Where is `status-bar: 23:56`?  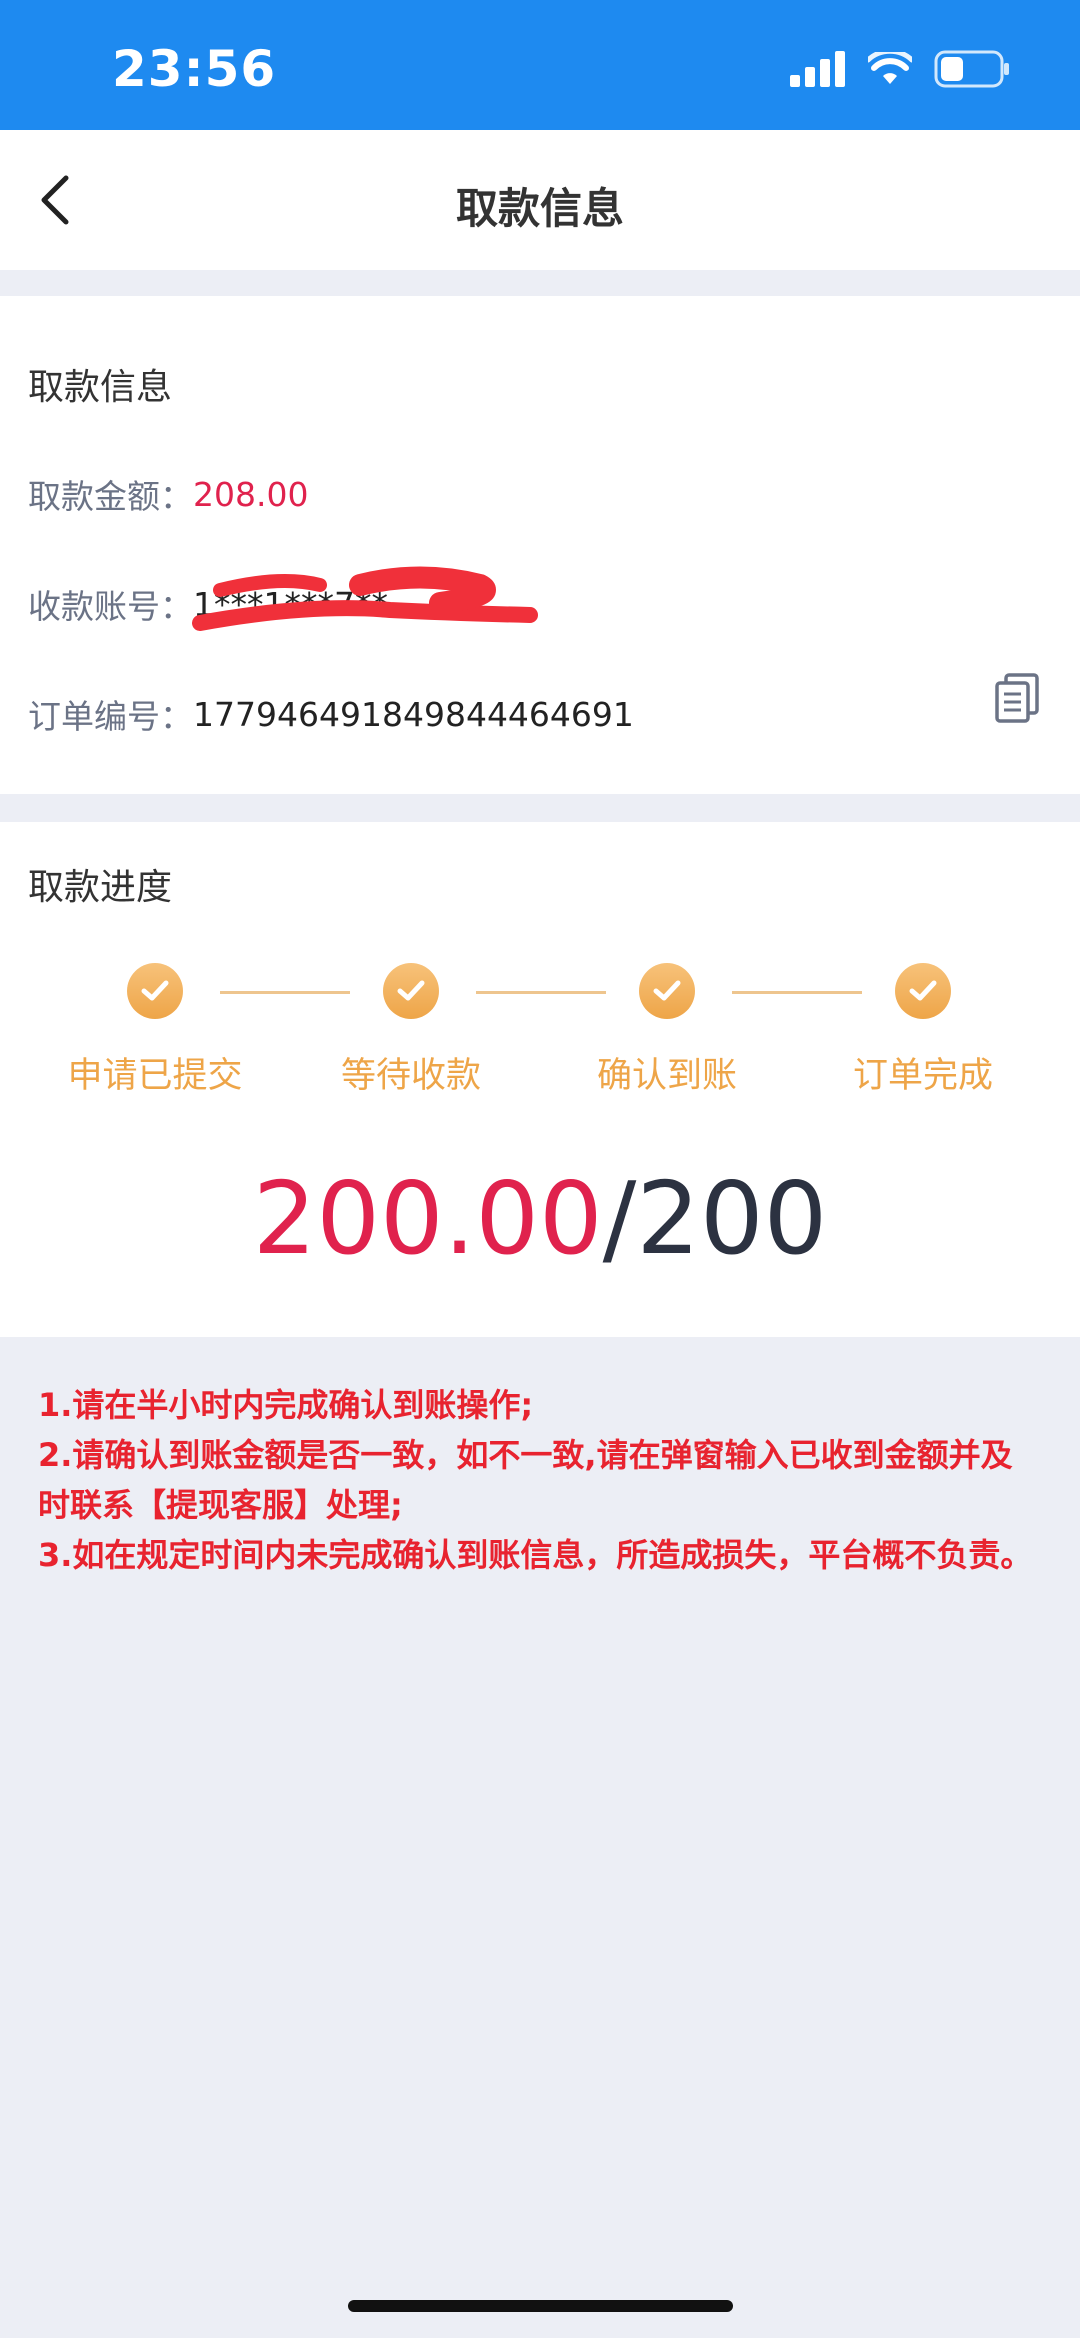 status-bar: 23:56 is located at coordinates (540, 65).